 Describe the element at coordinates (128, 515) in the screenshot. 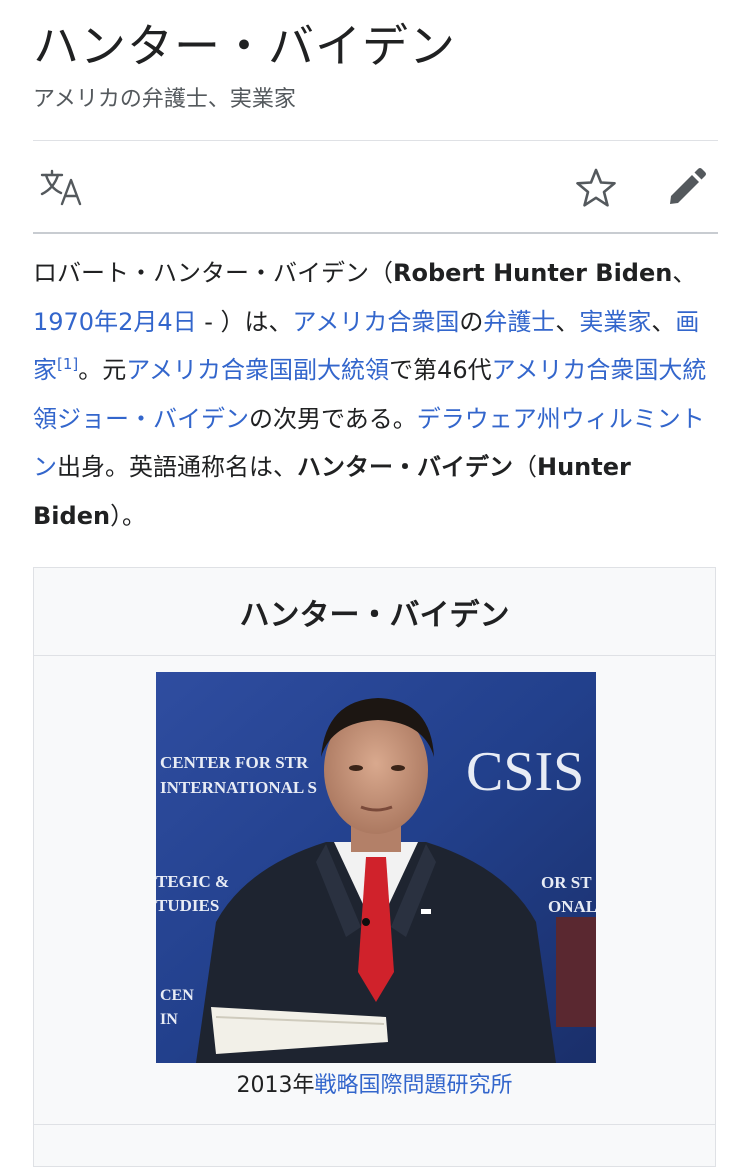

I see `lead-text: ）。` at that location.